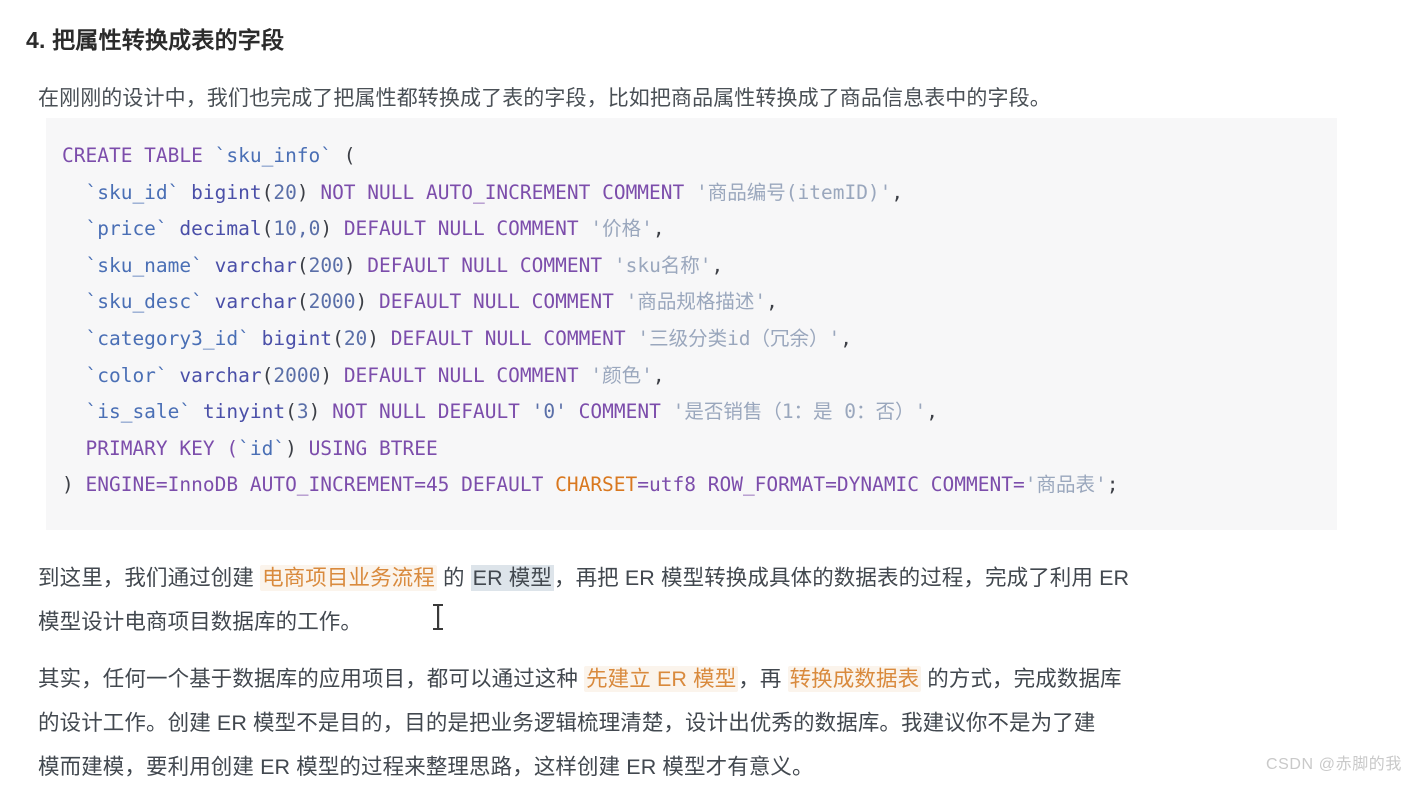  What do you see at coordinates (209, 155) in the screenshot?
I see `code-line: CREATE TABLE `sku_info` (` at bounding box center [209, 155].